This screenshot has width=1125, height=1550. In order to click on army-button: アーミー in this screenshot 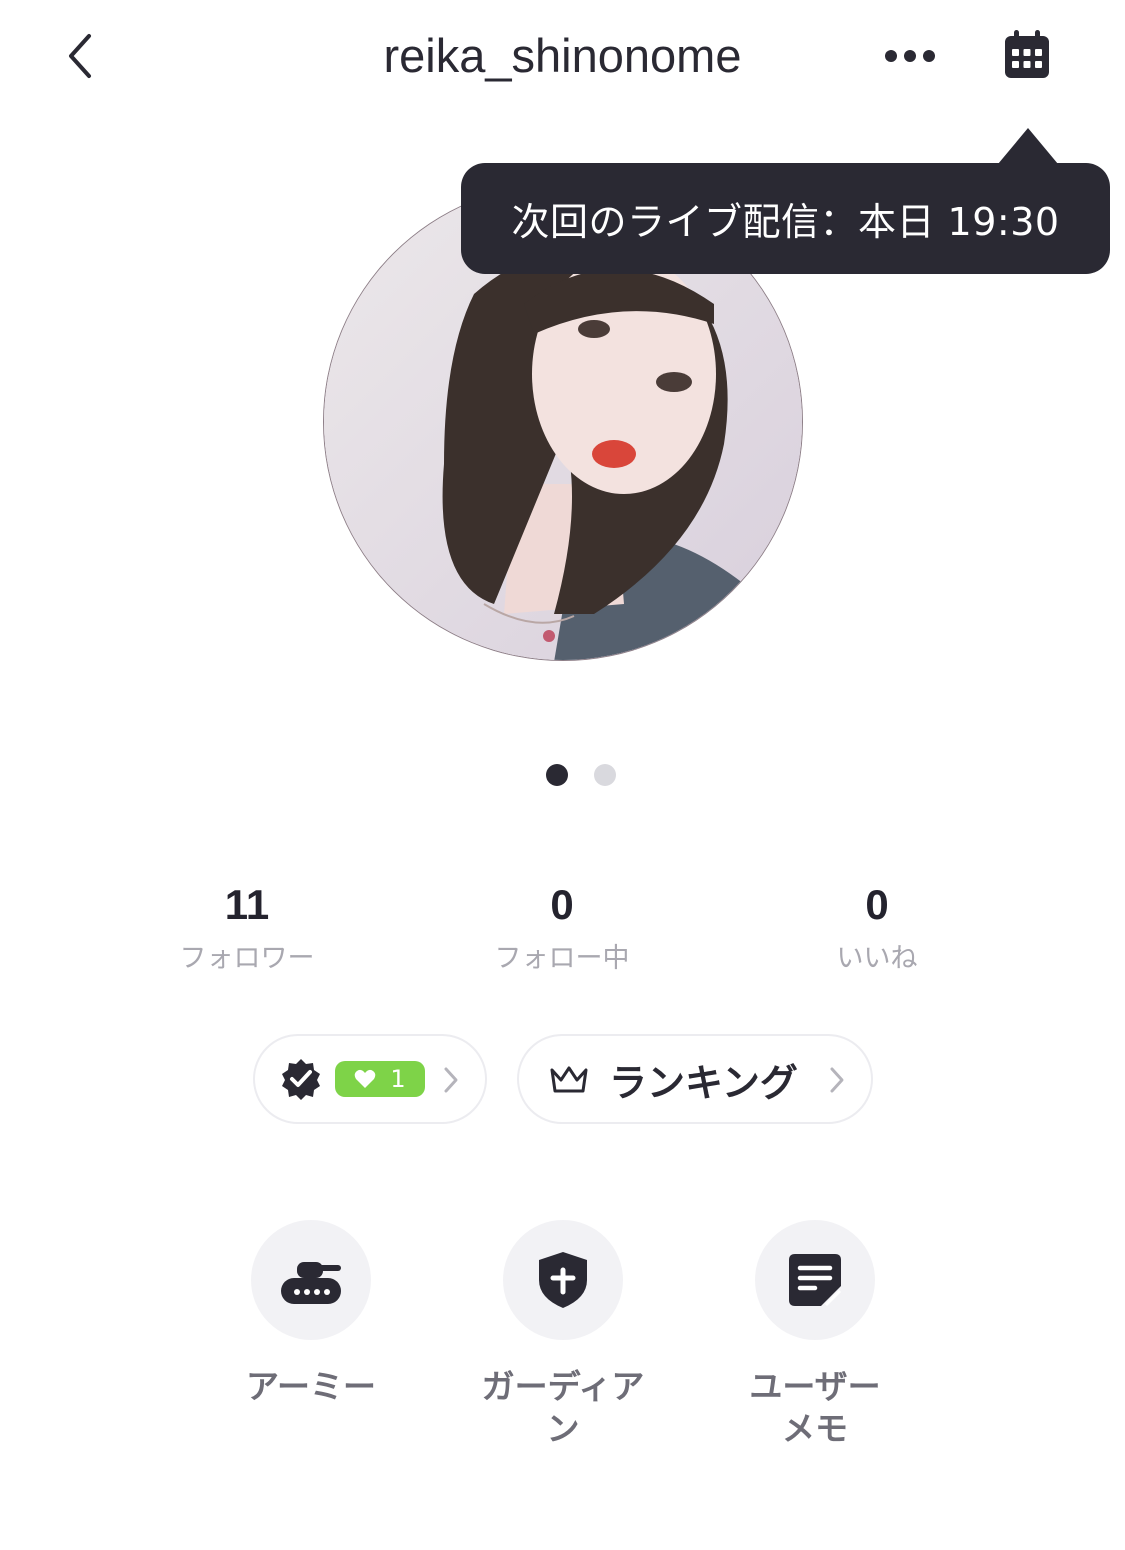, I will do `click(311, 1314)`.